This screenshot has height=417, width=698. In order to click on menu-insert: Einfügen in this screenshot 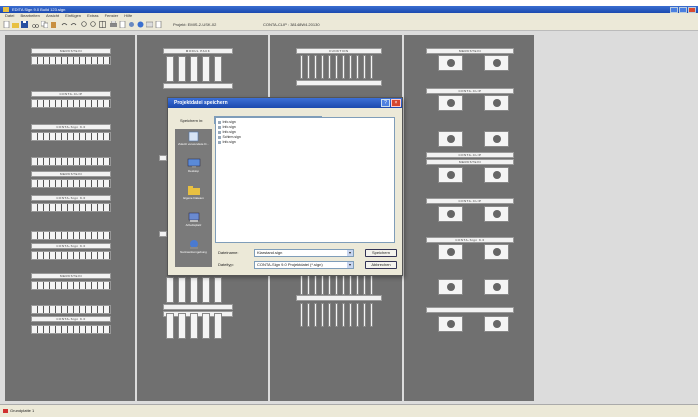, I will do `click(73, 15)`.